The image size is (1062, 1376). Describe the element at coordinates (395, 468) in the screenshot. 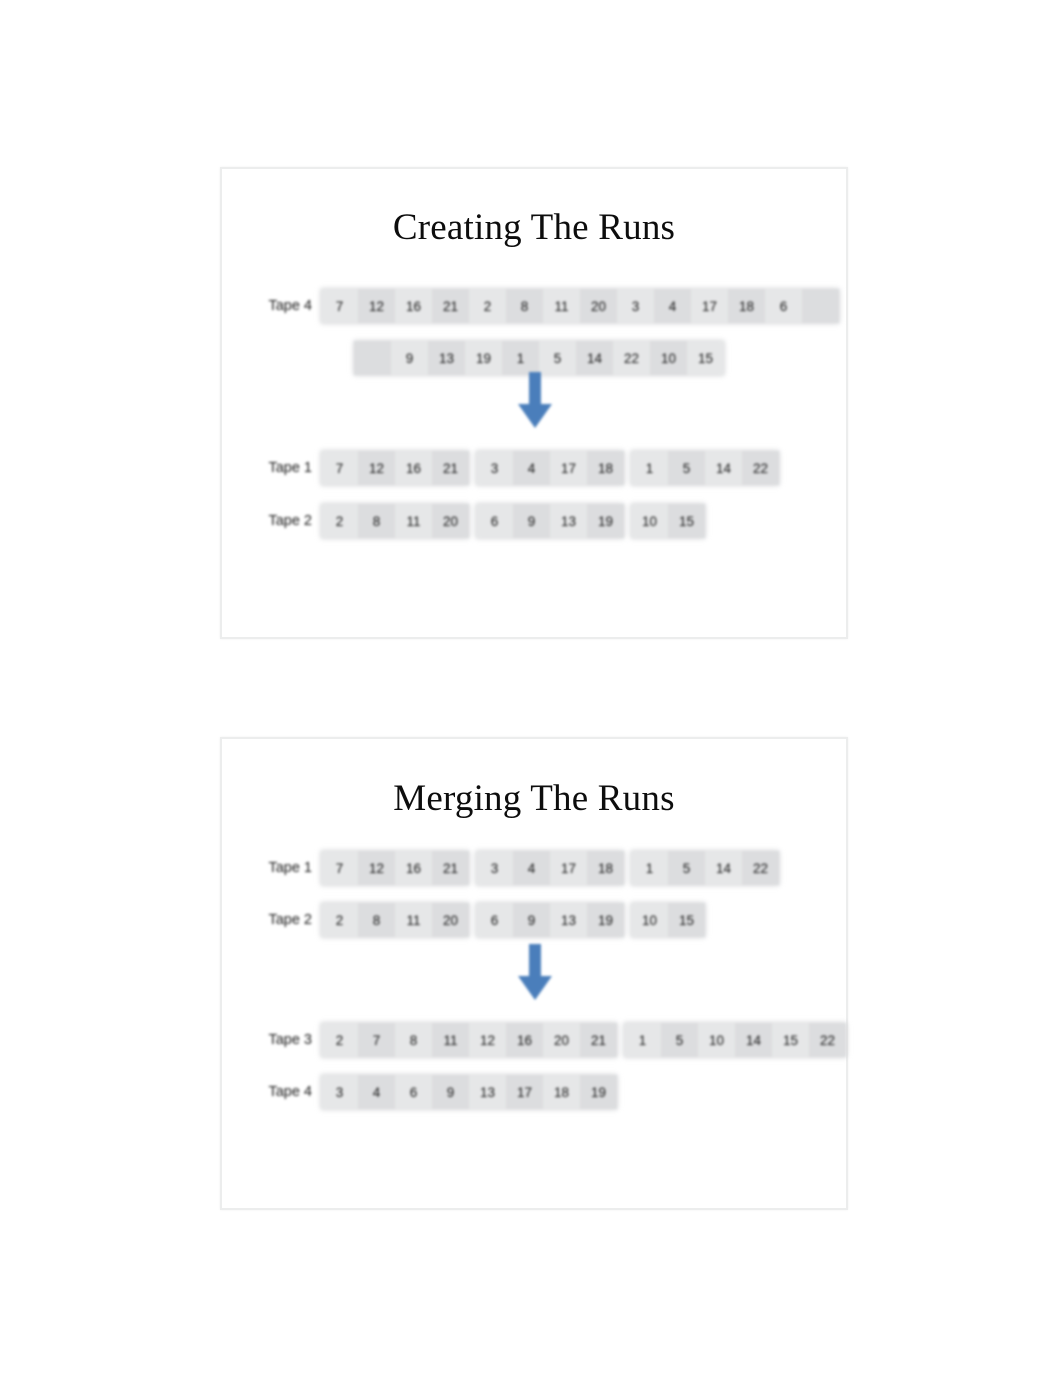

I see `run-group: 7 12 16 21` at that location.